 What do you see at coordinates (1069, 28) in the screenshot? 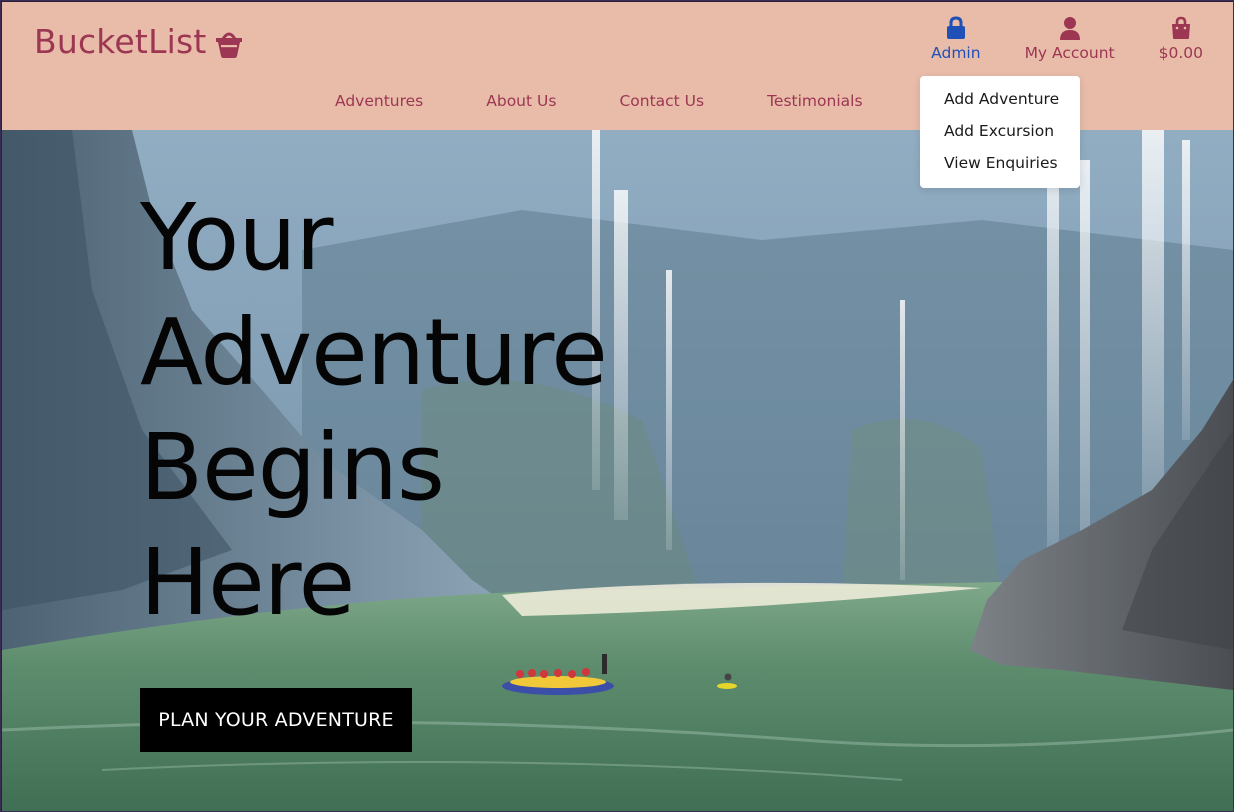
I see `user-icon` at bounding box center [1069, 28].